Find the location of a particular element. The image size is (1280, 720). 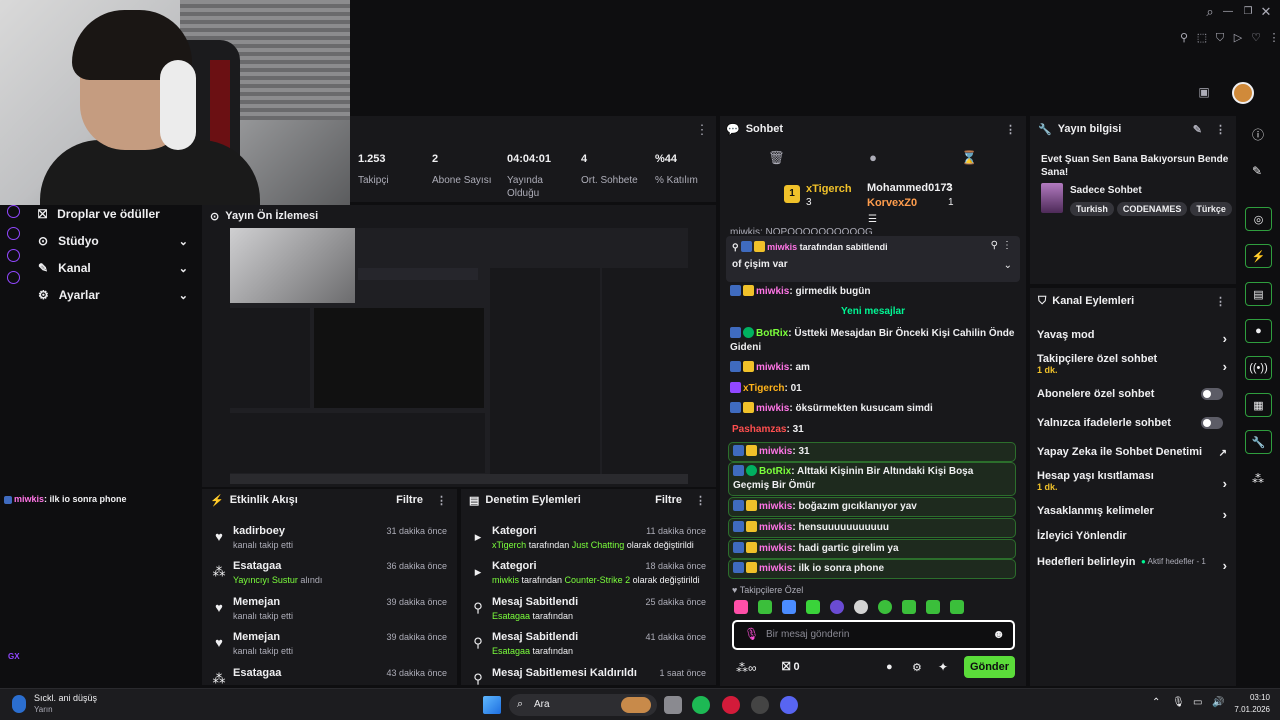

gear-icon: ⚙ is located at coordinates (917, 667).